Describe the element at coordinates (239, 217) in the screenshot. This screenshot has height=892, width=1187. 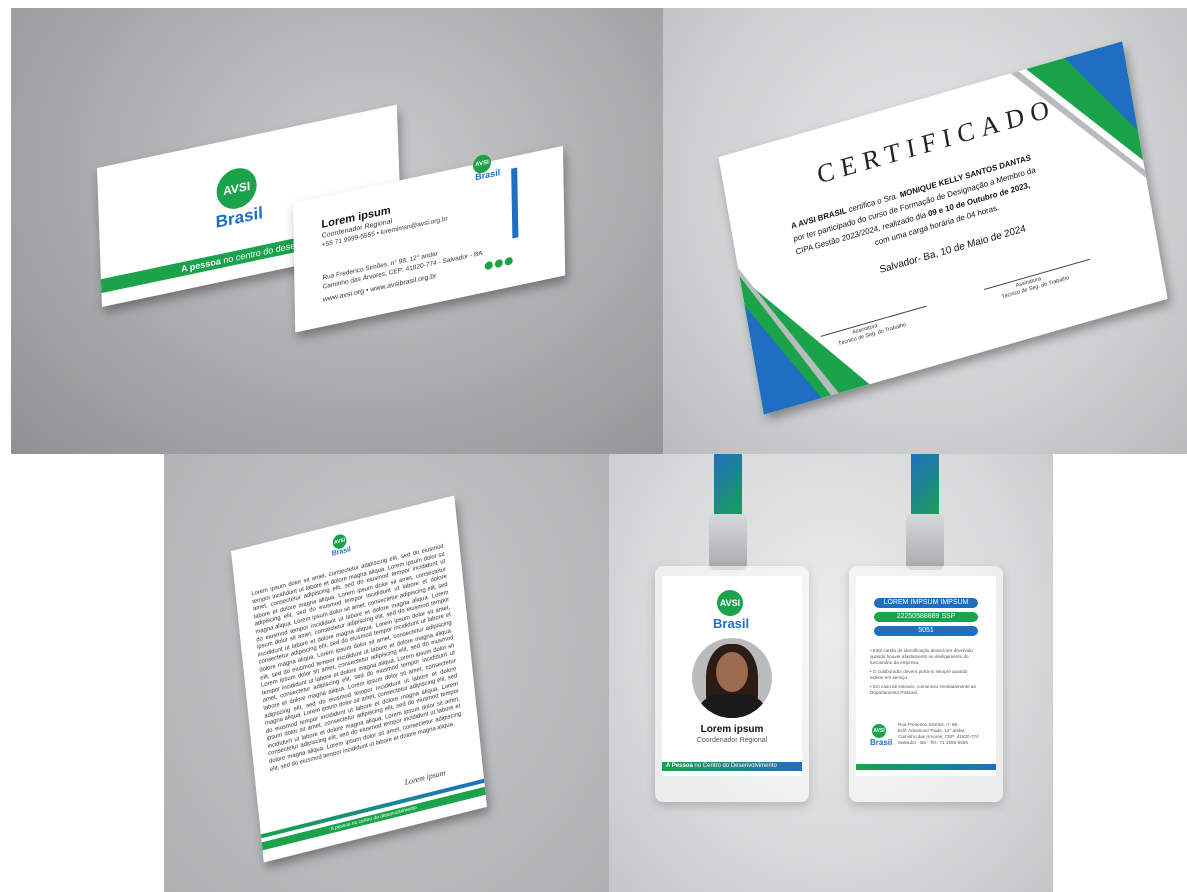
I see `brand-name: Brasil` at that location.